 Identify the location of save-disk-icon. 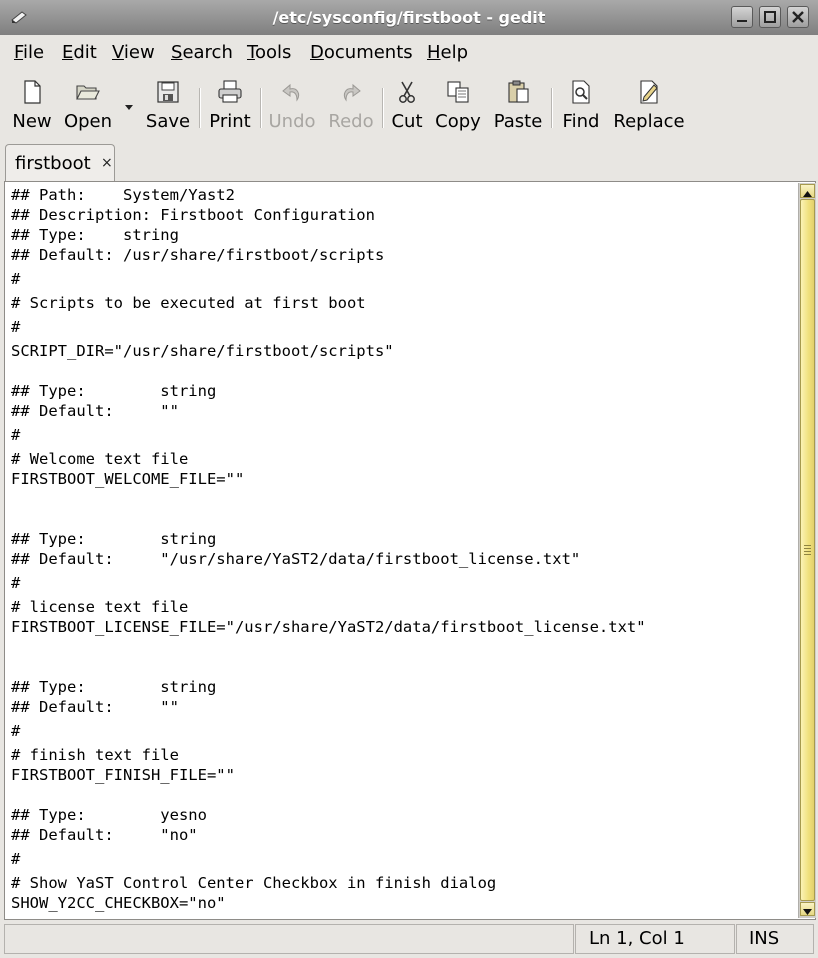
(168, 92).